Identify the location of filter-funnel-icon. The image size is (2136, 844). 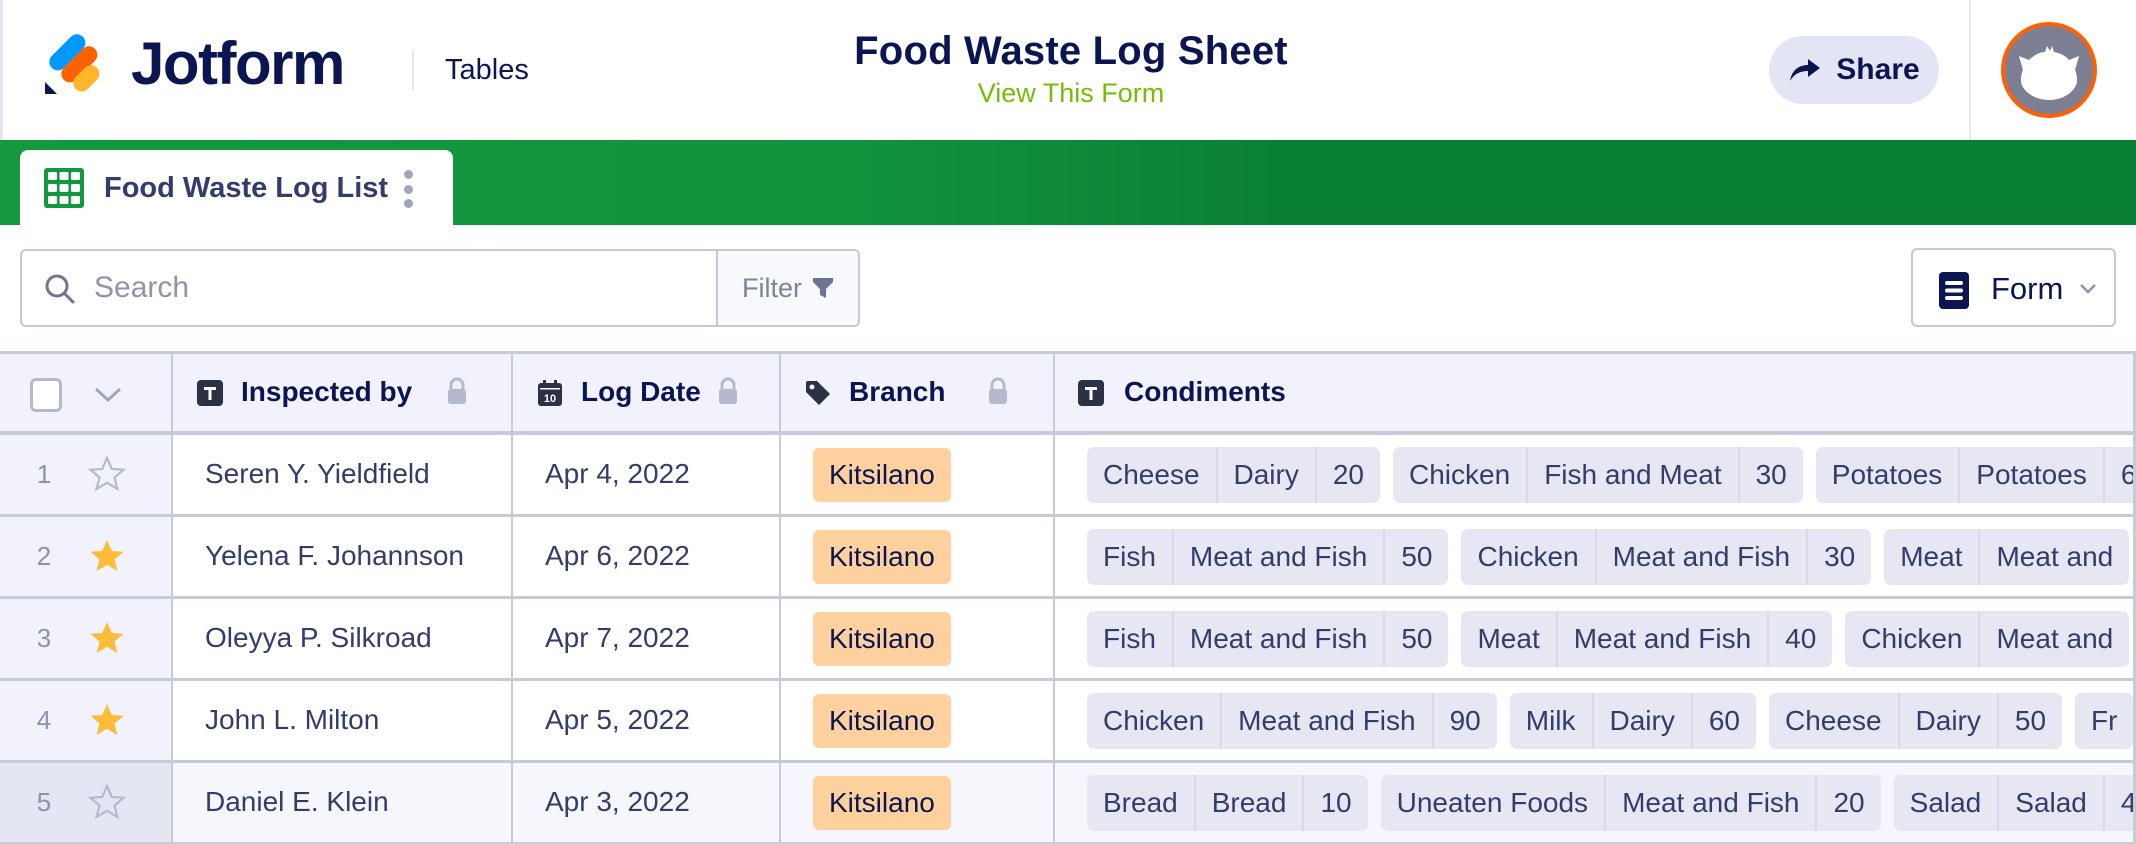
(823, 288).